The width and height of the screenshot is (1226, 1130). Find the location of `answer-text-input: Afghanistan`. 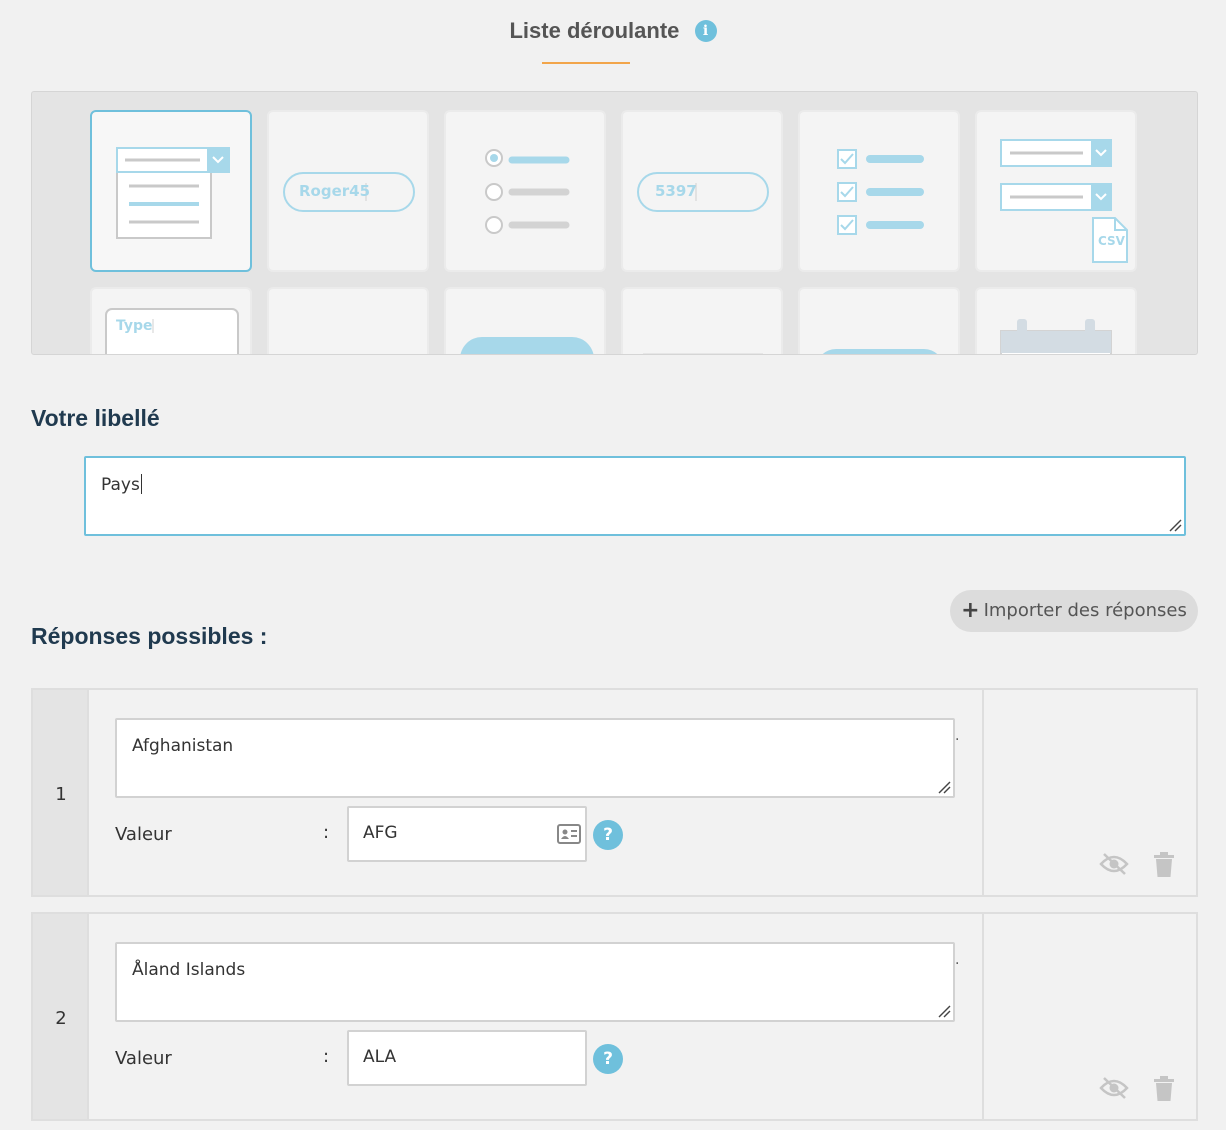

answer-text-input: Afghanistan is located at coordinates (535, 758).